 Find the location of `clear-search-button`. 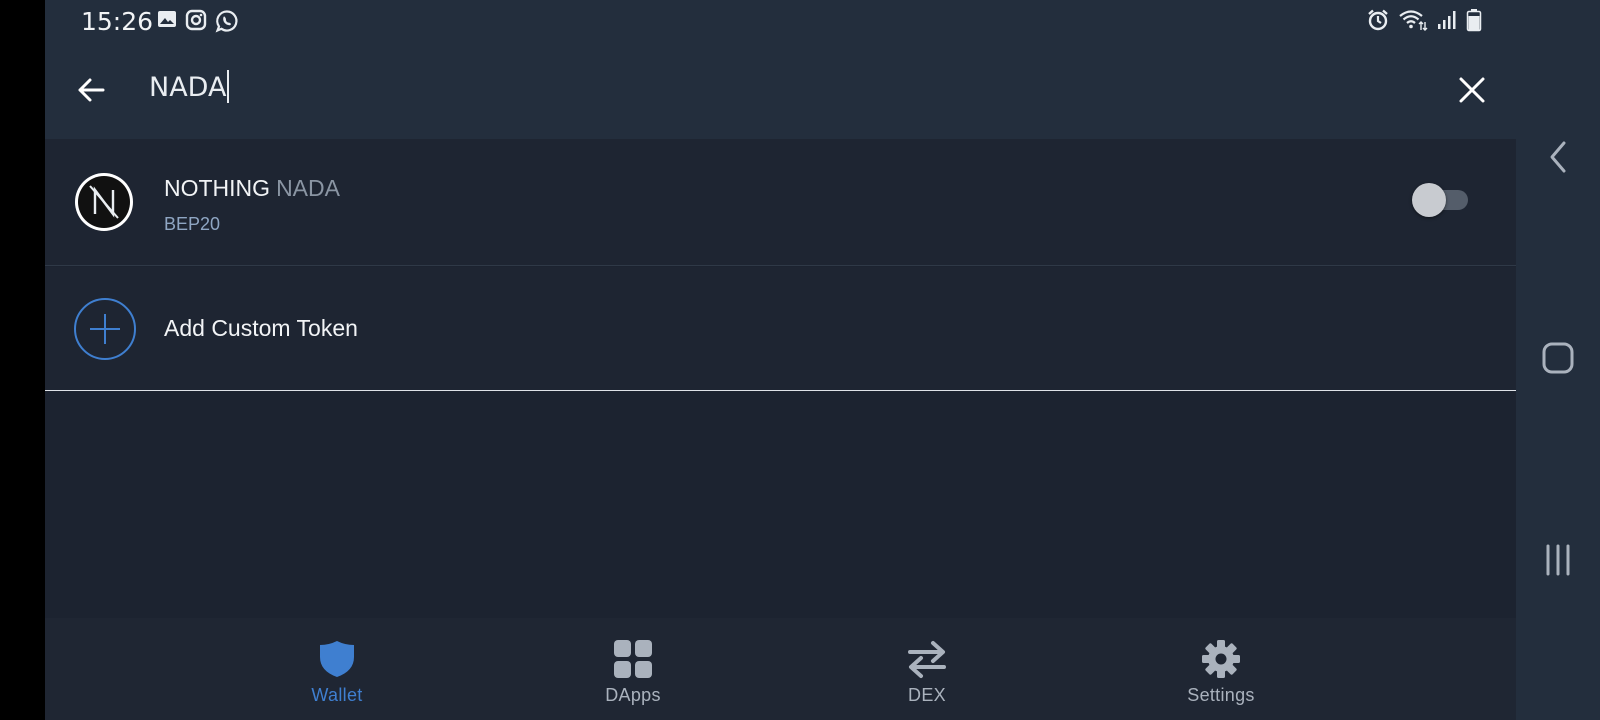

clear-search-button is located at coordinates (1472, 90).